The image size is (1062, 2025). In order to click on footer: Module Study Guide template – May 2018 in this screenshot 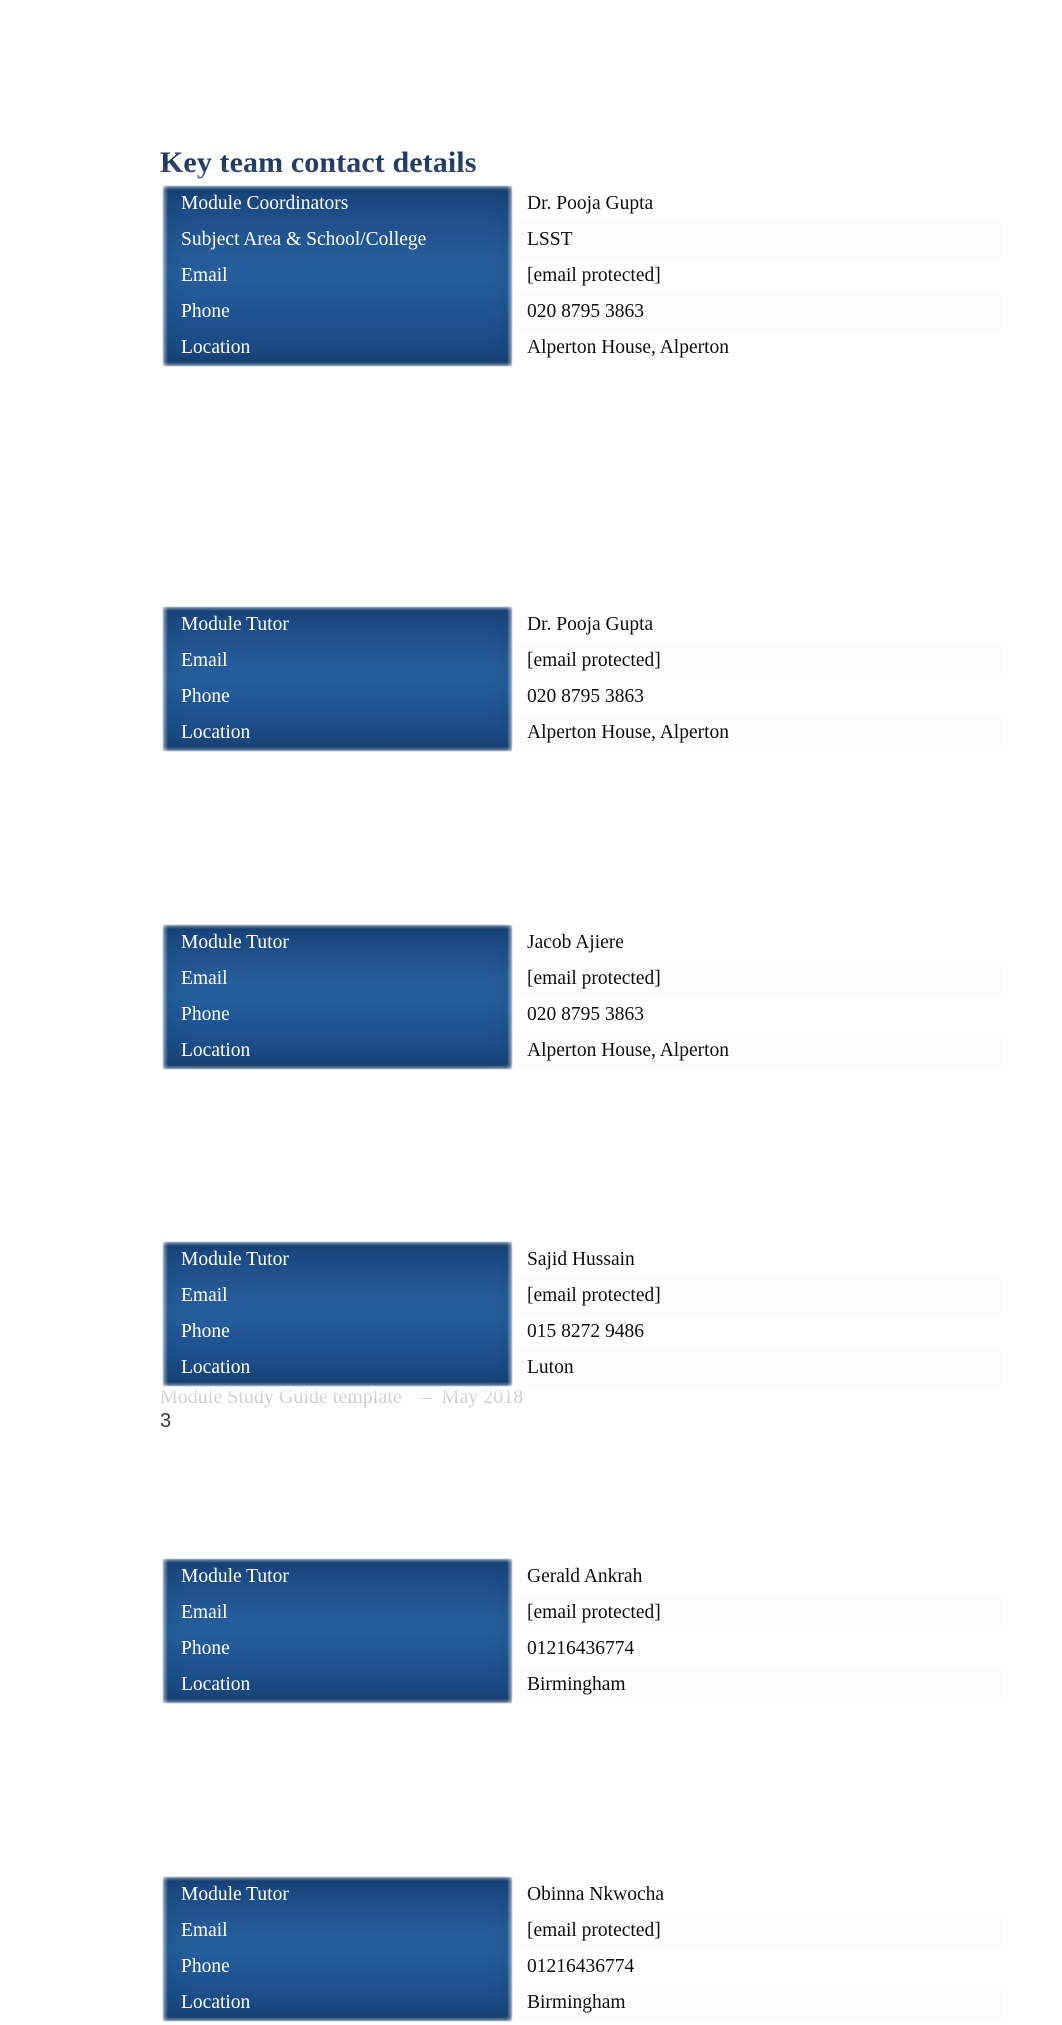, I will do `click(510, 1397)`.